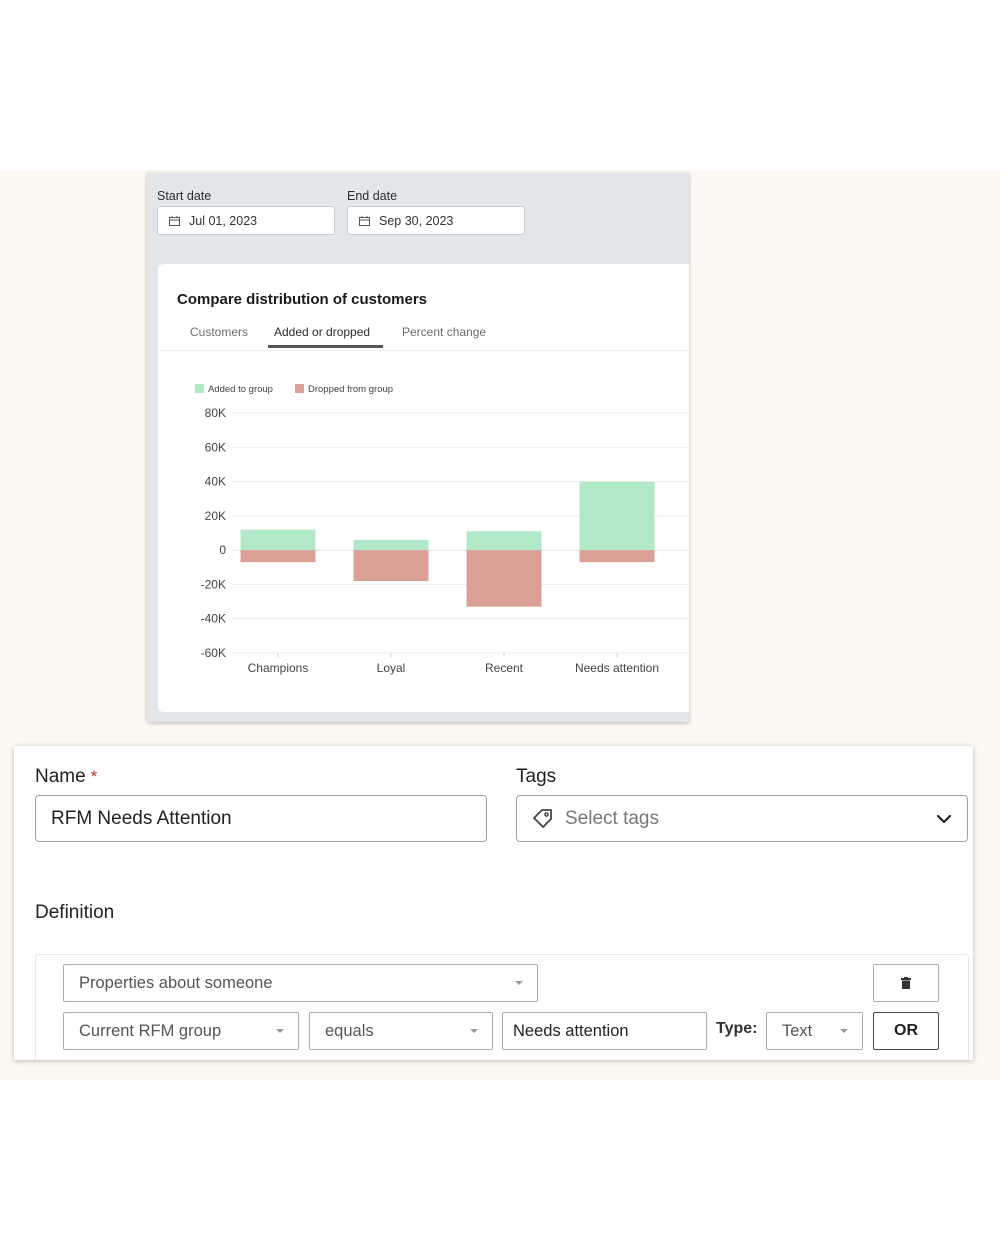  What do you see at coordinates (213, 619) in the screenshot?
I see `y-tick-label: -40K` at bounding box center [213, 619].